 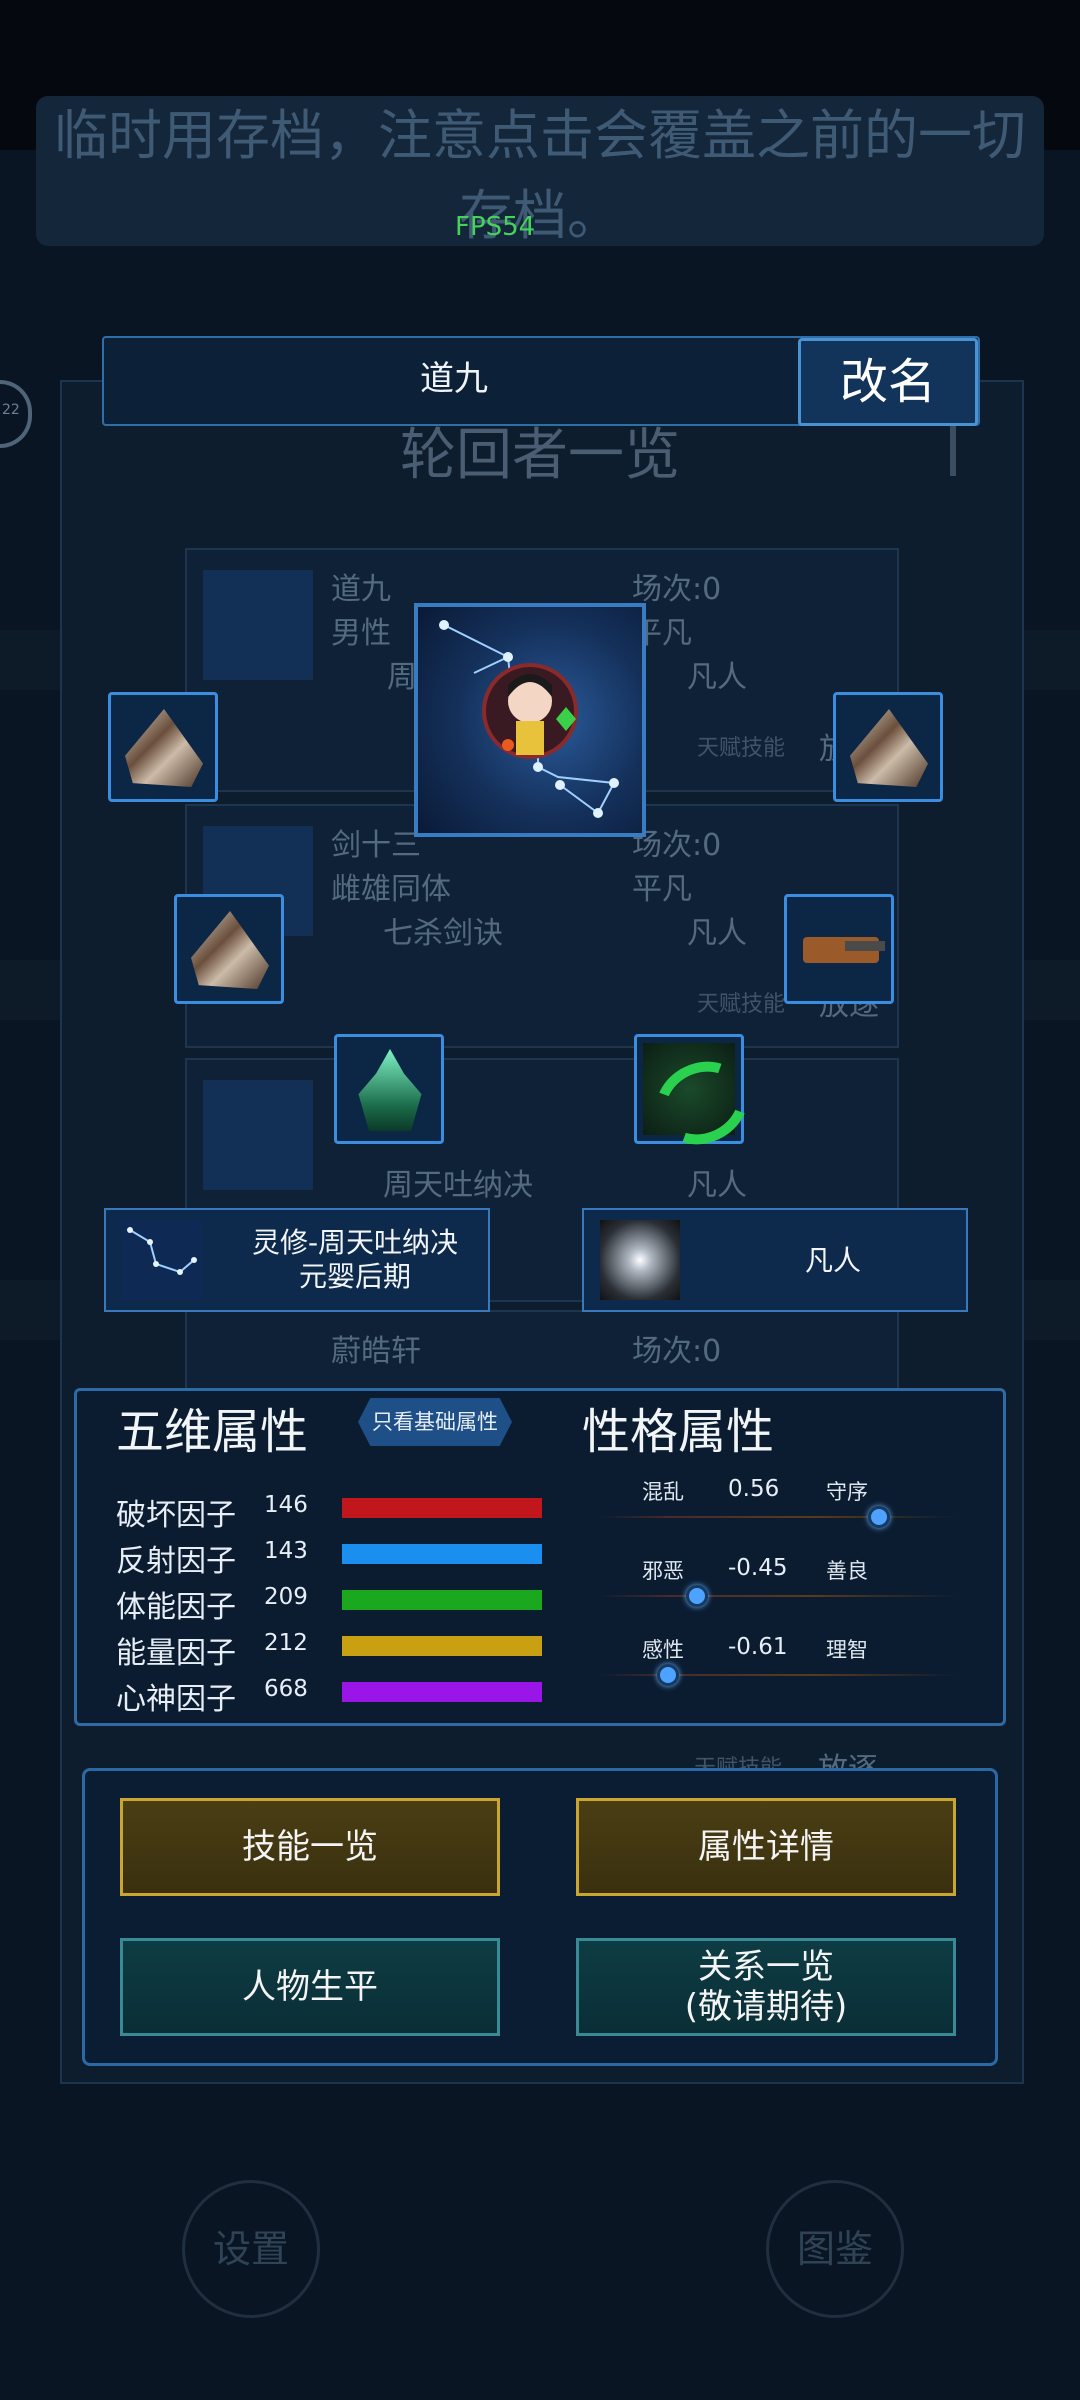 What do you see at coordinates (162, 1260) in the screenshot?
I see `constellation-thumb-icon` at bounding box center [162, 1260].